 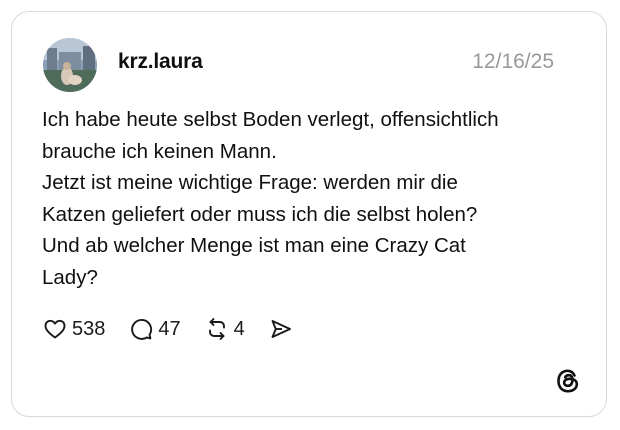 I want to click on repost-icon, so click(x=217, y=329).